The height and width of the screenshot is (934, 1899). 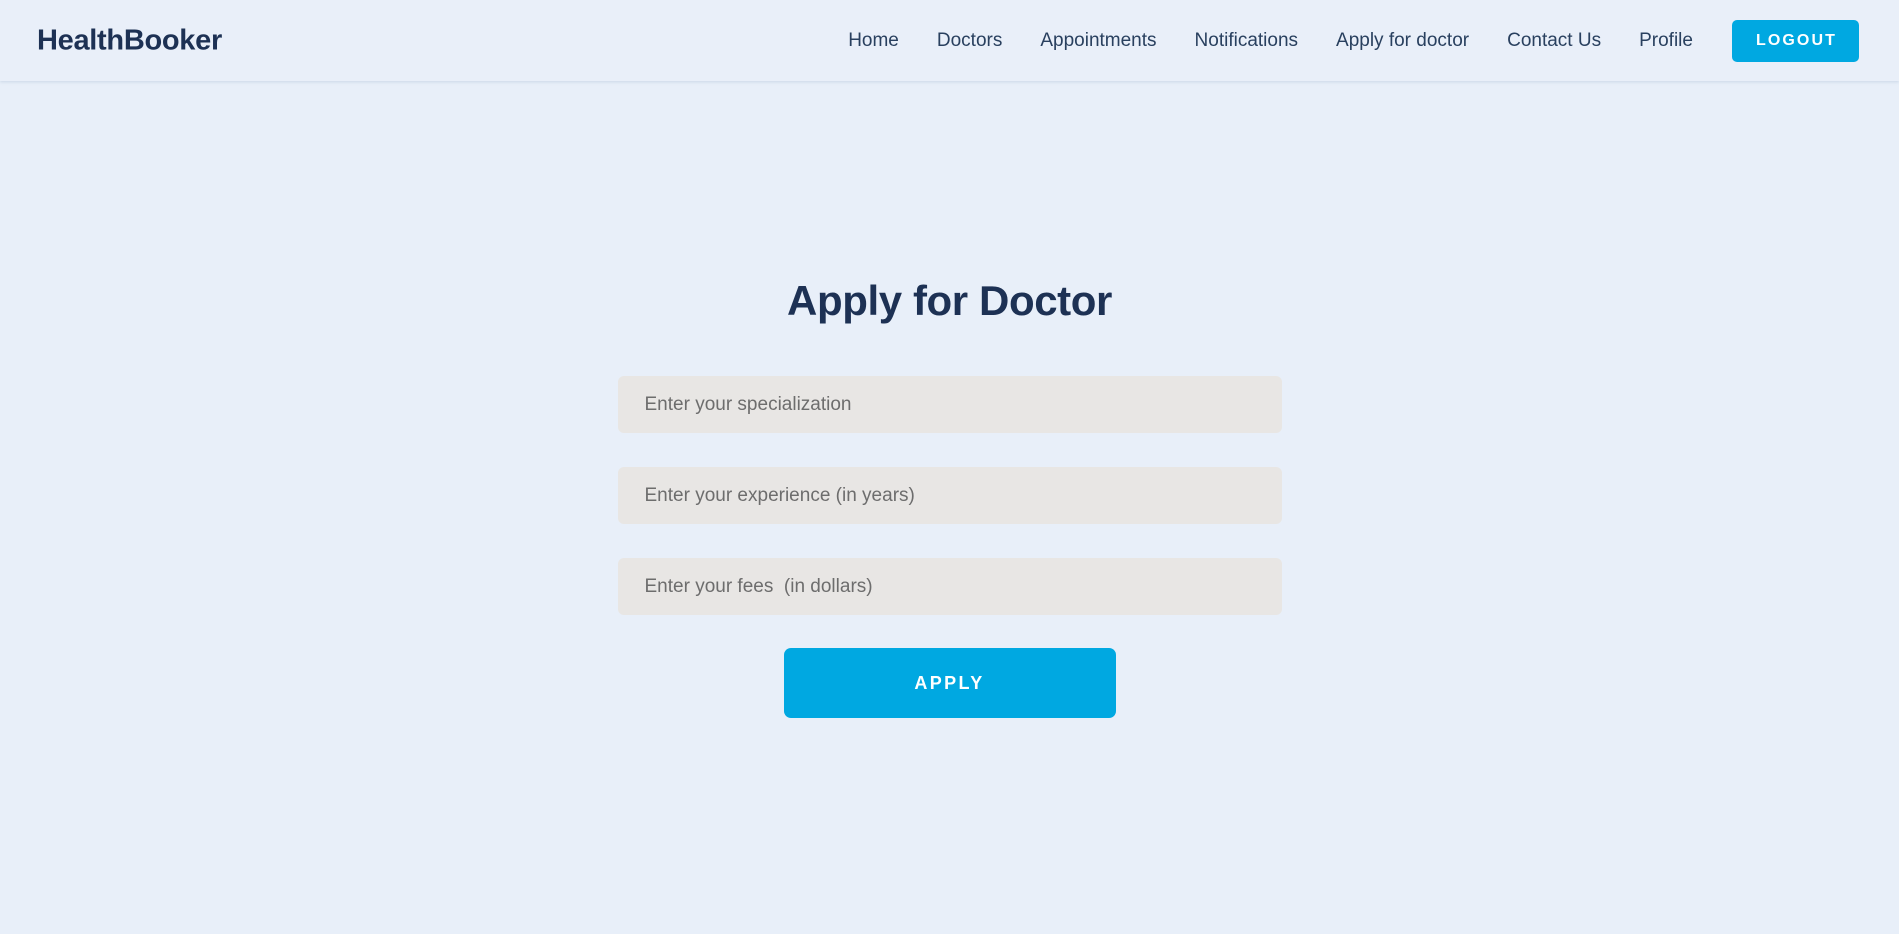 I want to click on specialization-input, so click(x=949, y=404).